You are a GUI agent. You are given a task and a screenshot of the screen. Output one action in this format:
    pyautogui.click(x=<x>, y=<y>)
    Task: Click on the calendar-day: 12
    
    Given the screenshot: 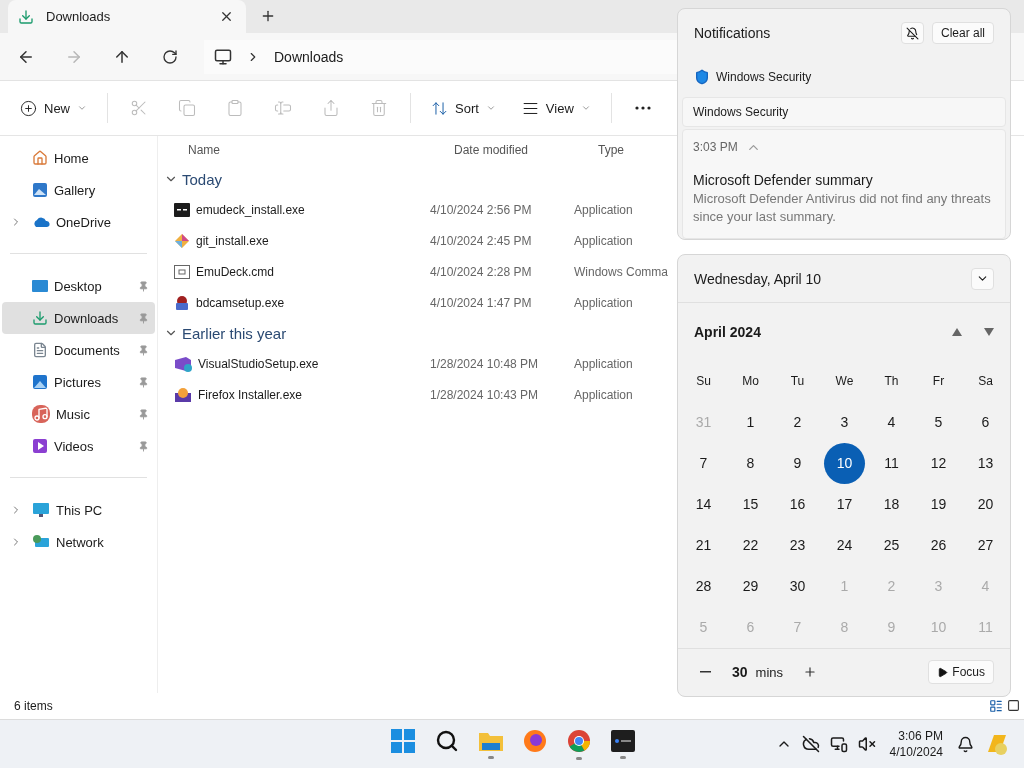 What is the action you would take?
    pyautogui.click(x=938, y=463)
    